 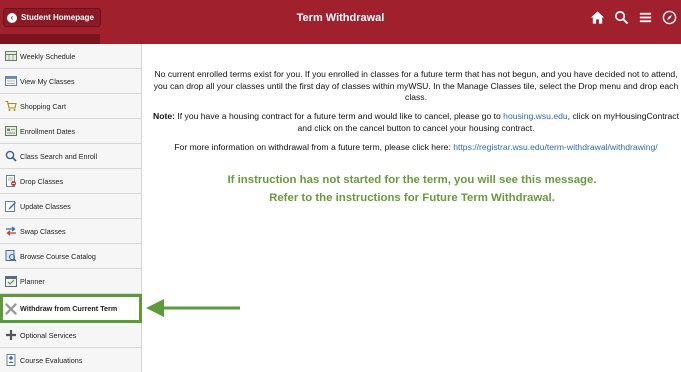 I want to click on sidebar-item-drop-classes: Drop Classes, so click(x=71, y=181).